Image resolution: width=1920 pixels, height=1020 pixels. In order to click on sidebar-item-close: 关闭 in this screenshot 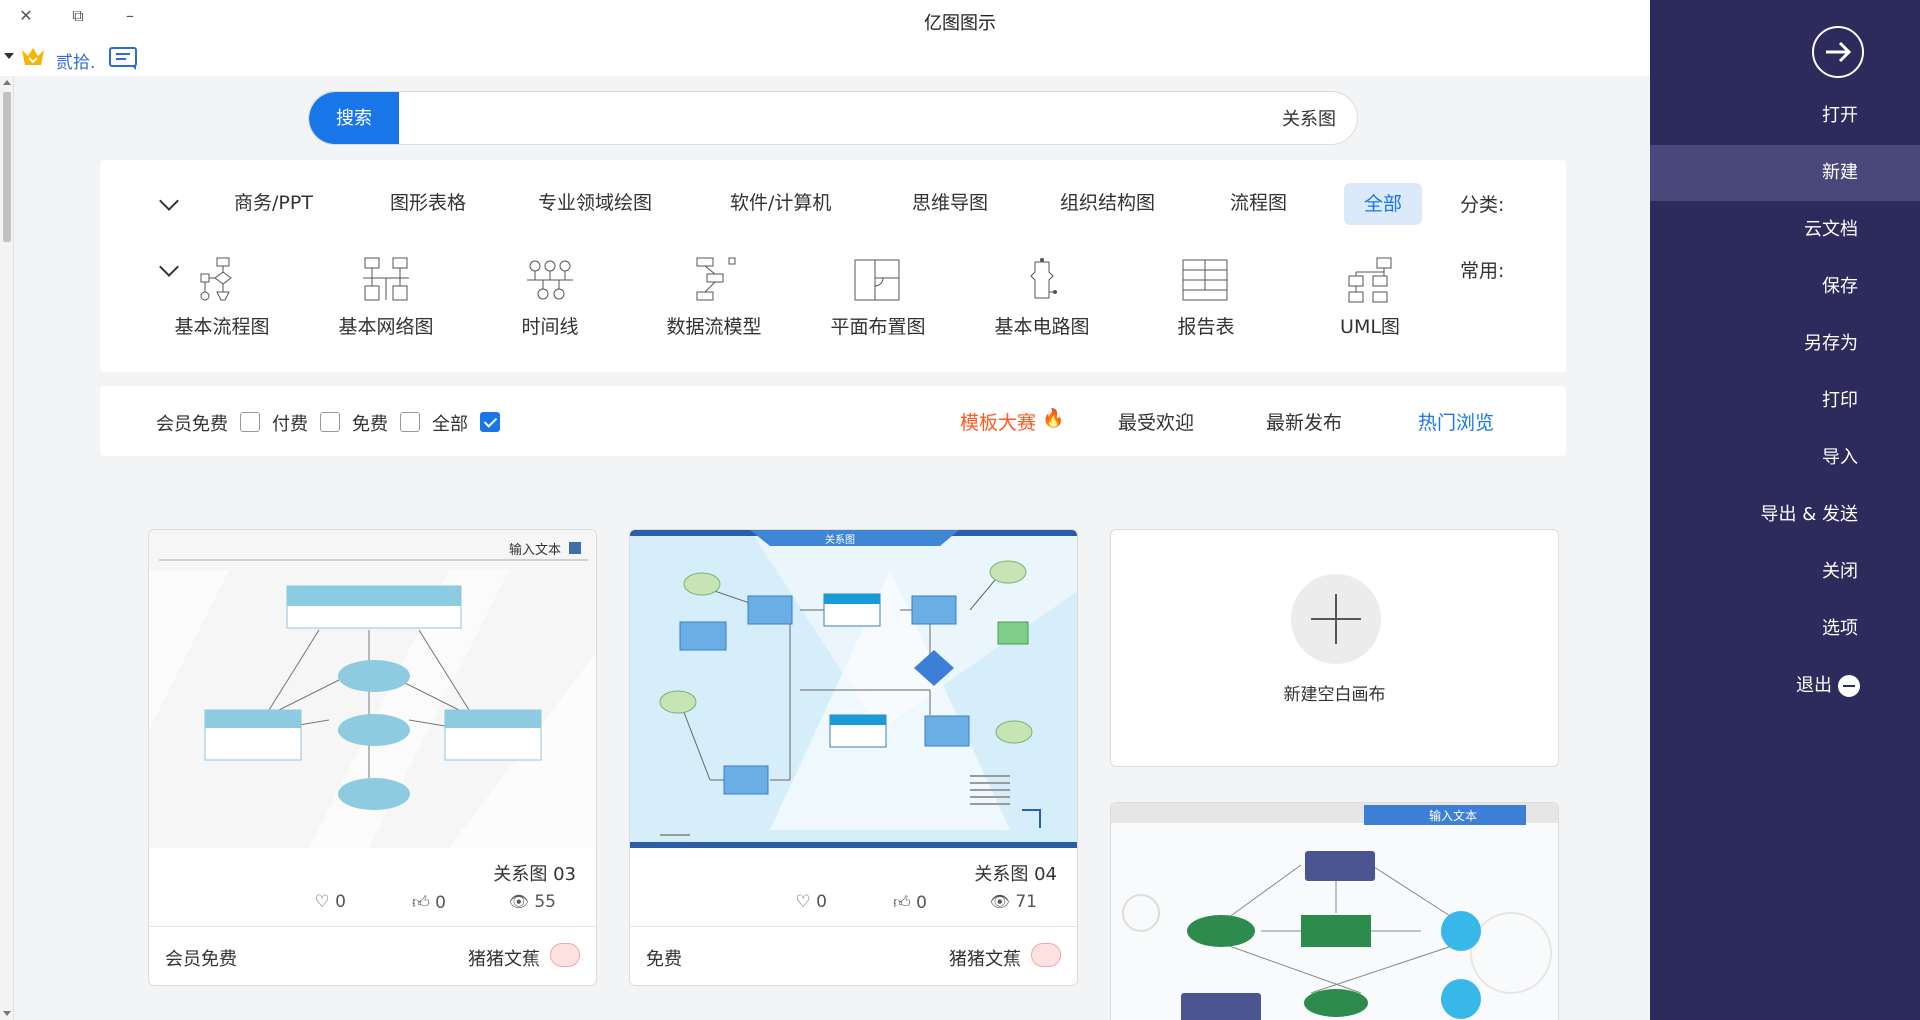, I will do `click(1785, 572)`.